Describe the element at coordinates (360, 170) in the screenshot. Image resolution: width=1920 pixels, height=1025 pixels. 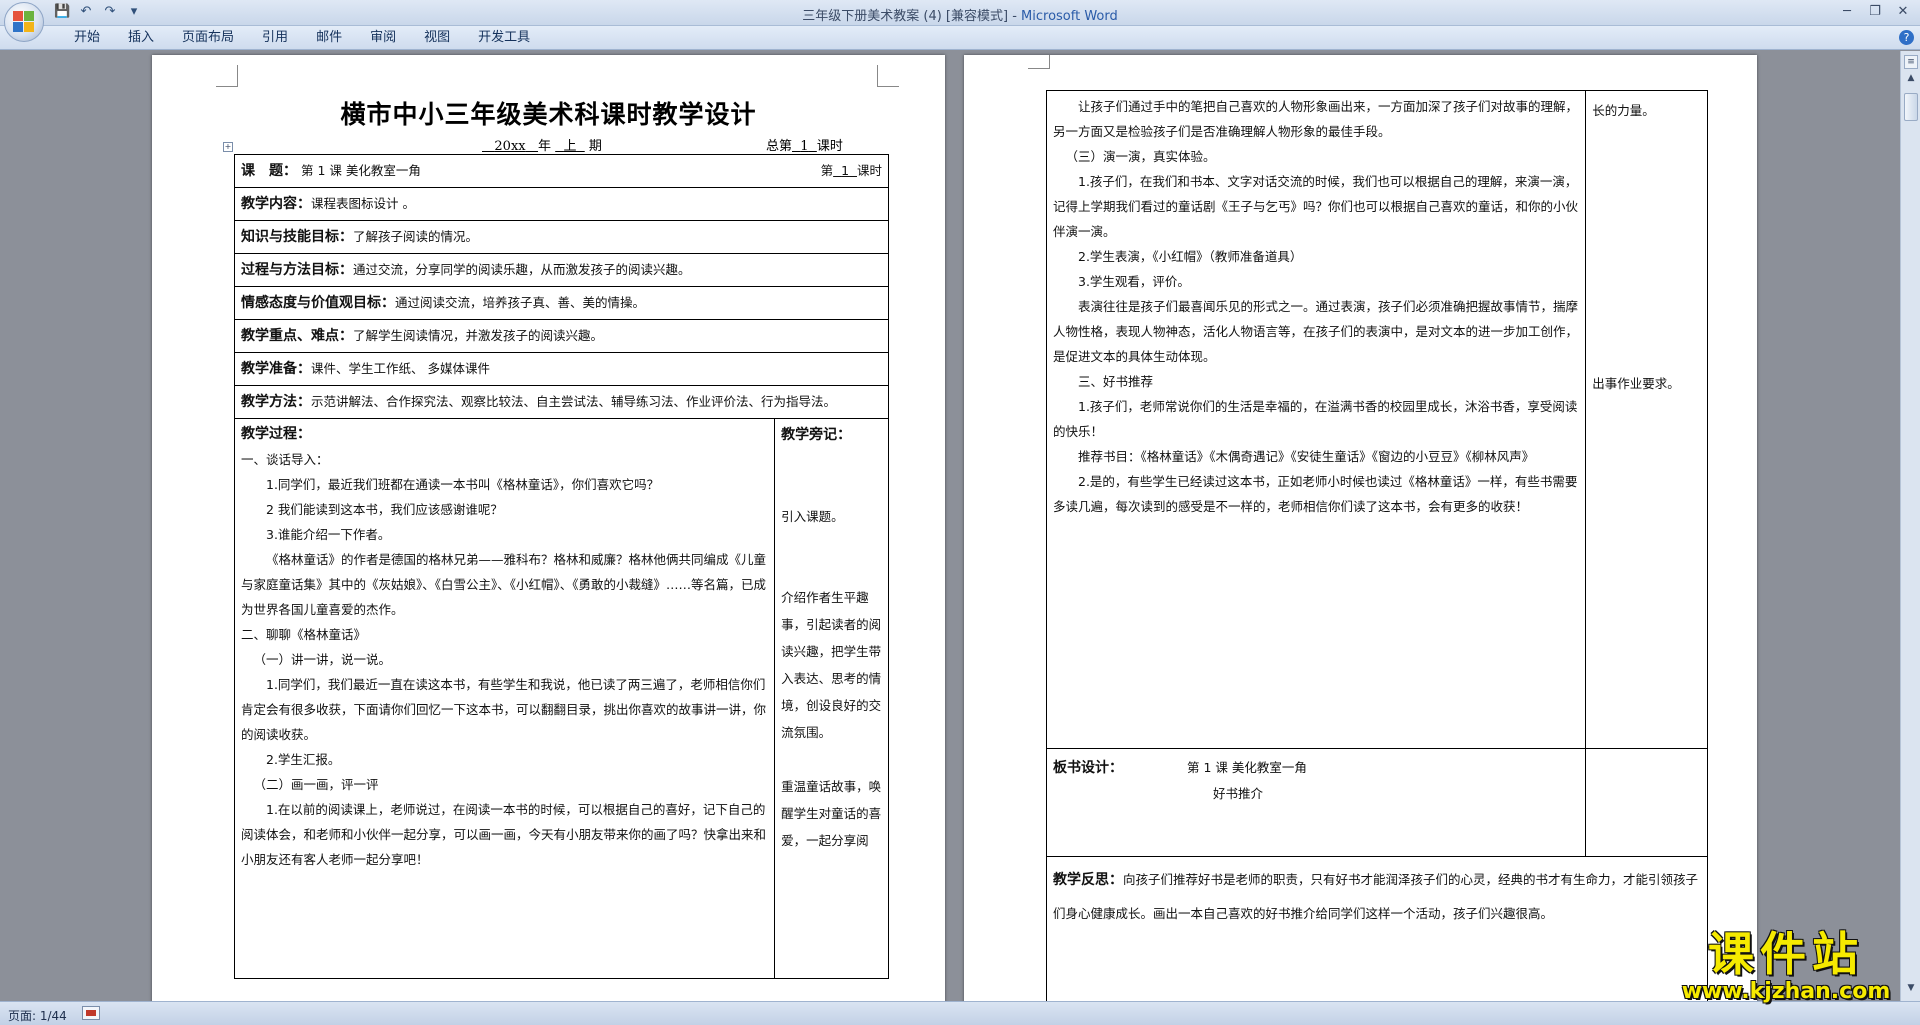
I see `topic-value: 第 1 课 美化教室一角` at that location.